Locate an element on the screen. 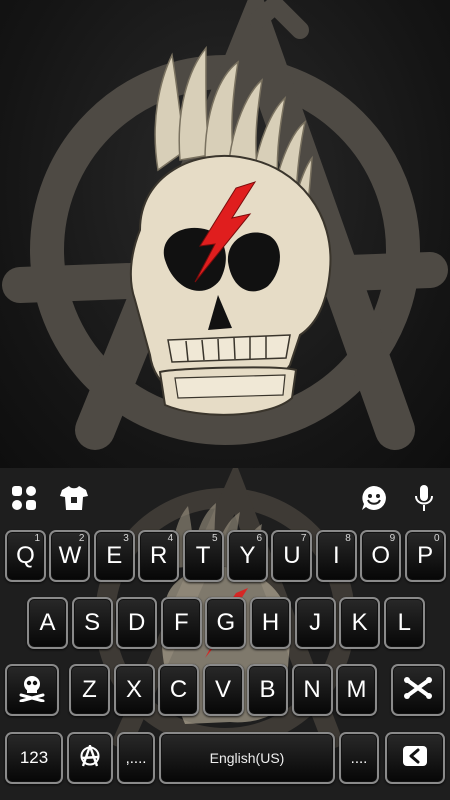 This screenshot has height=800, width=450. key-label: R is located at coordinates (159, 555).